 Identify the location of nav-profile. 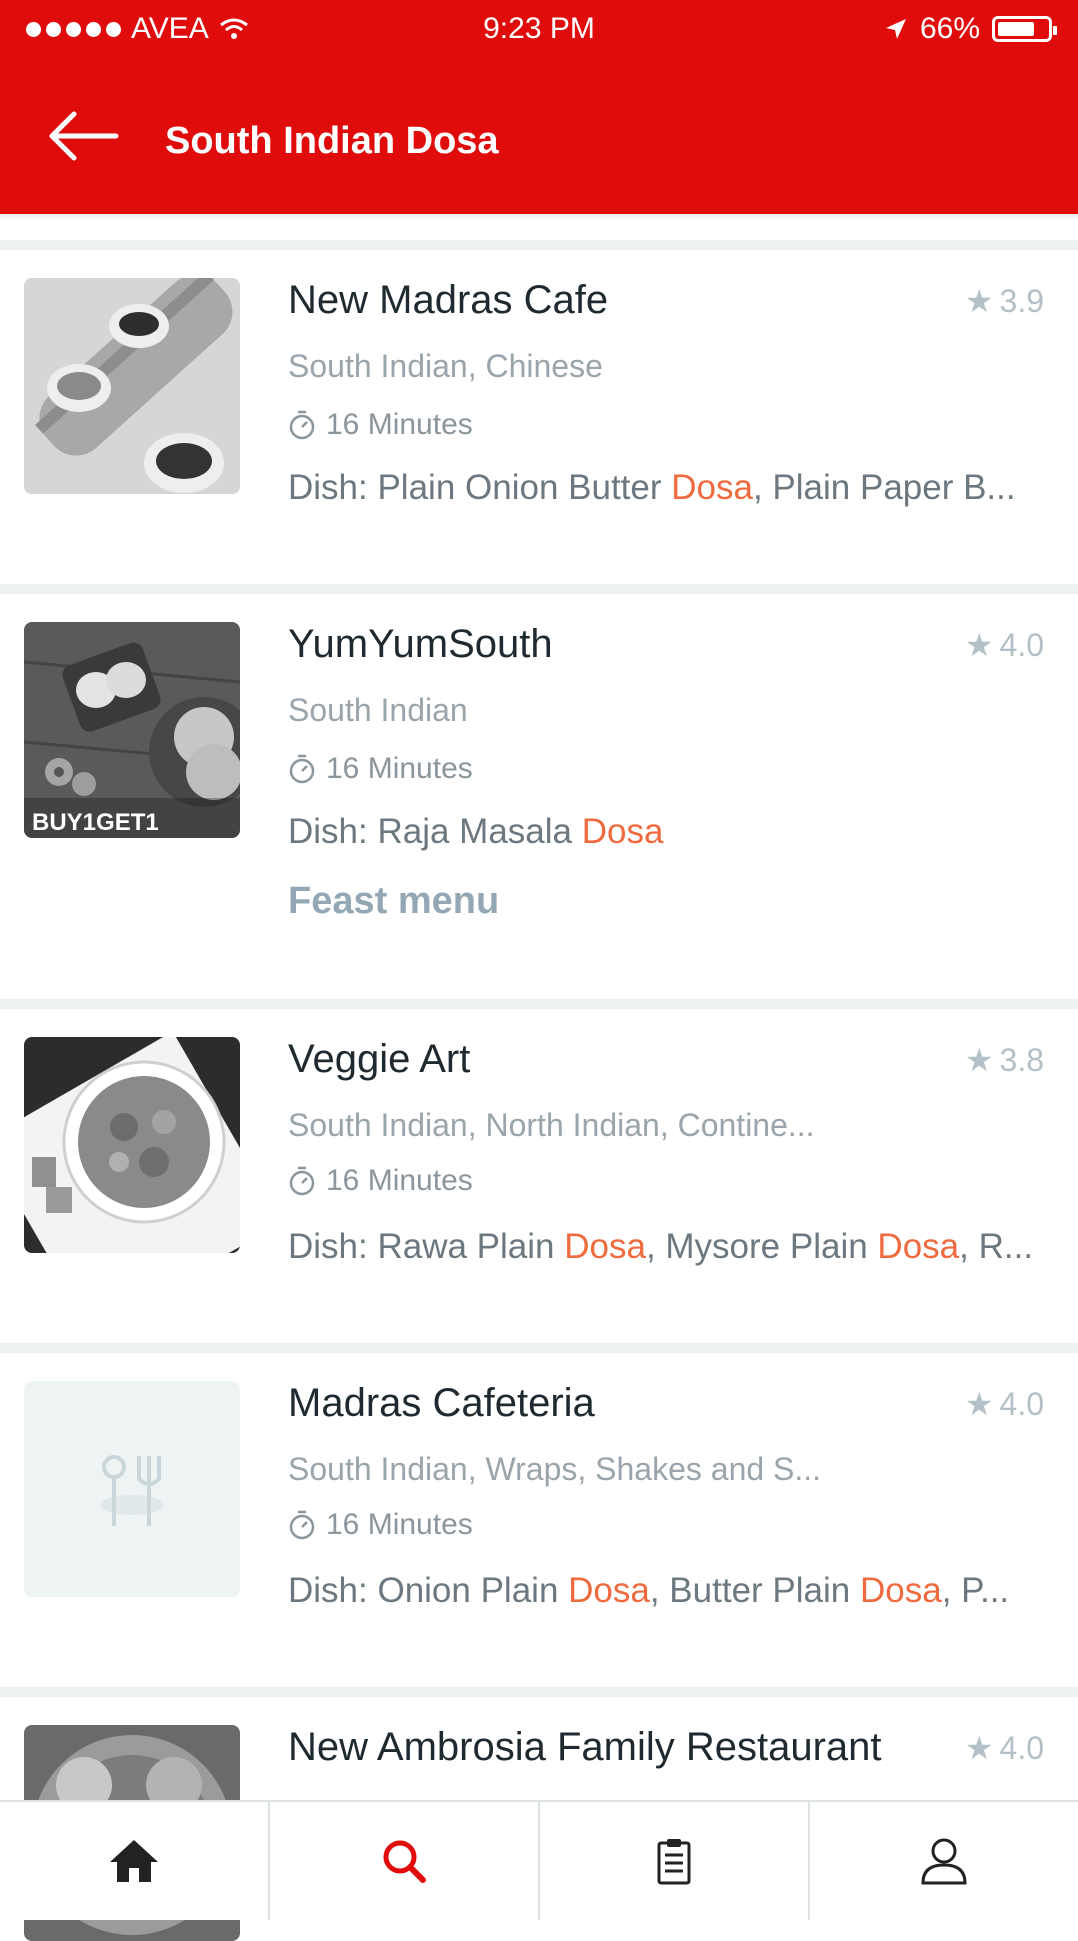
(944, 1861).